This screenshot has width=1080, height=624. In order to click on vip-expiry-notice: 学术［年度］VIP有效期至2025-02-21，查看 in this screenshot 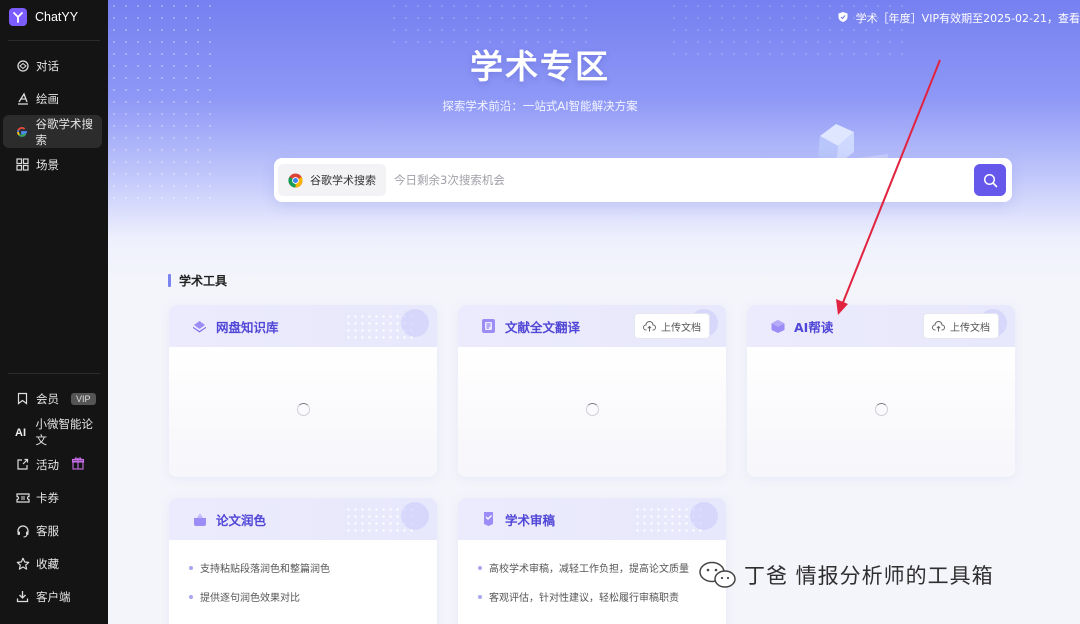, I will do `click(958, 18)`.